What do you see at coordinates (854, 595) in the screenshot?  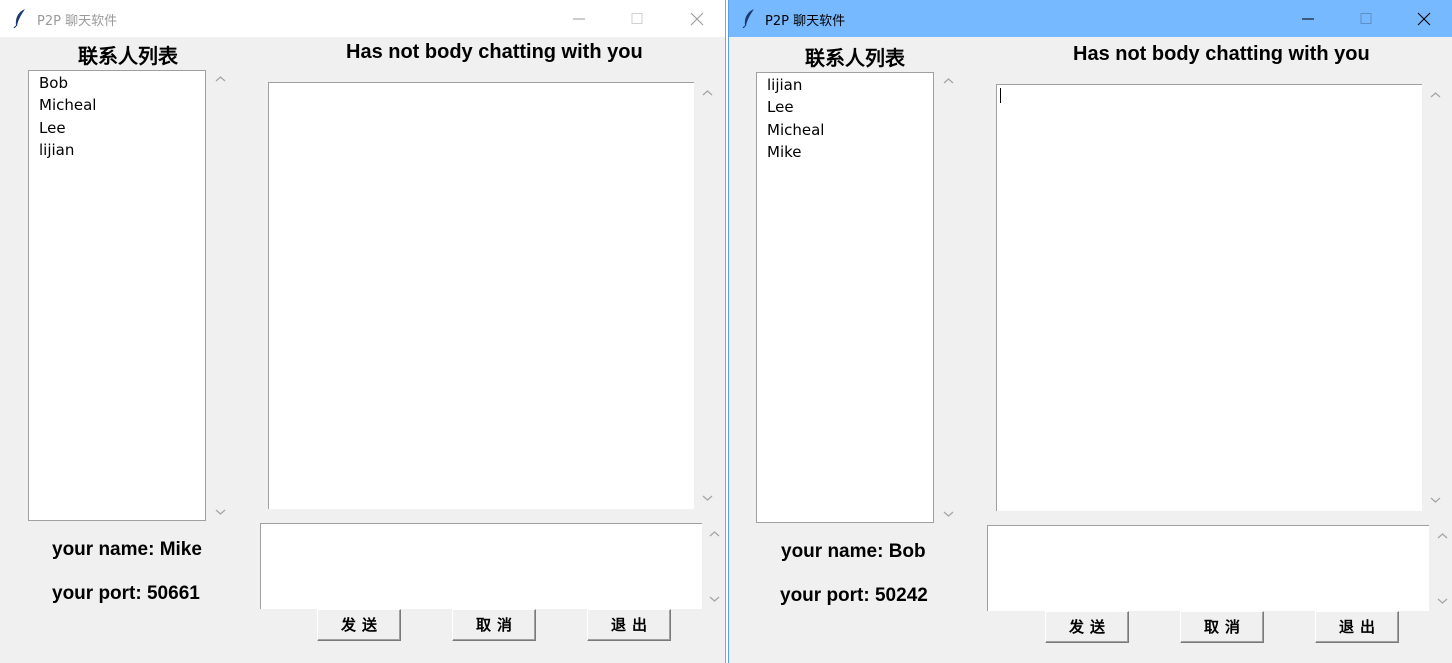 I see `your-port-label: your port: 50242` at bounding box center [854, 595].